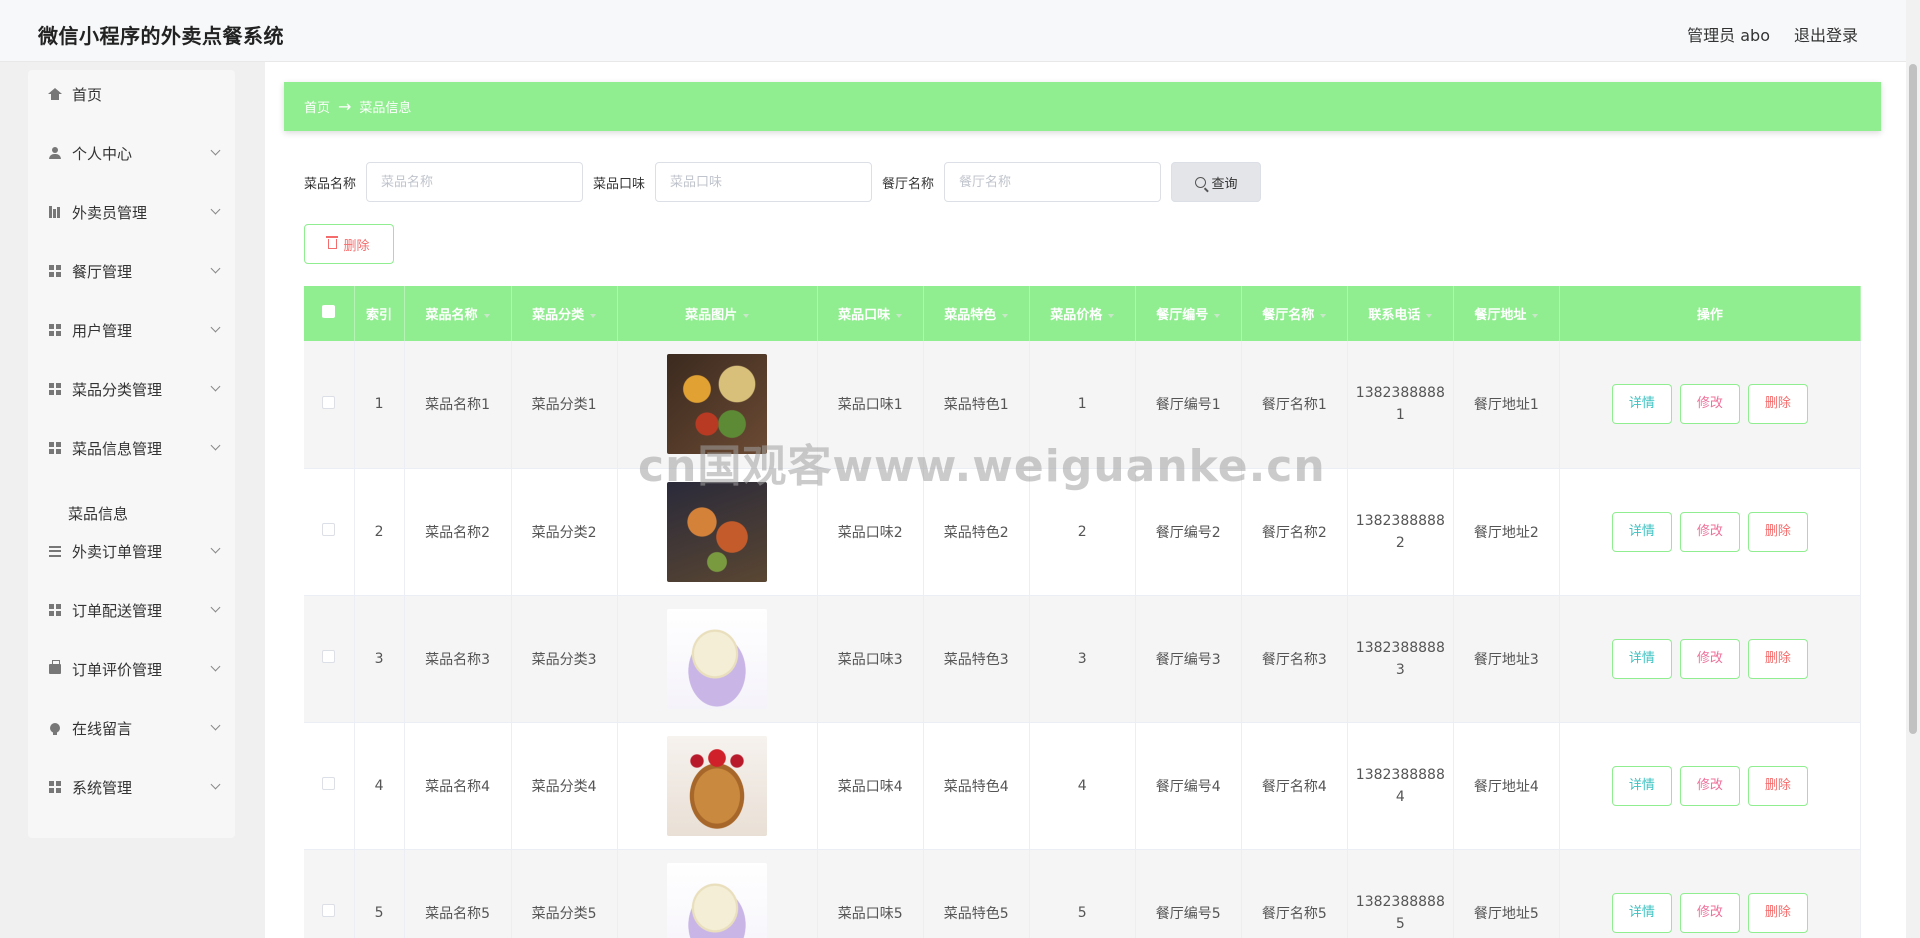 This screenshot has height=938, width=1920. I want to click on column-header: 菜品口味, so click(870, 313).